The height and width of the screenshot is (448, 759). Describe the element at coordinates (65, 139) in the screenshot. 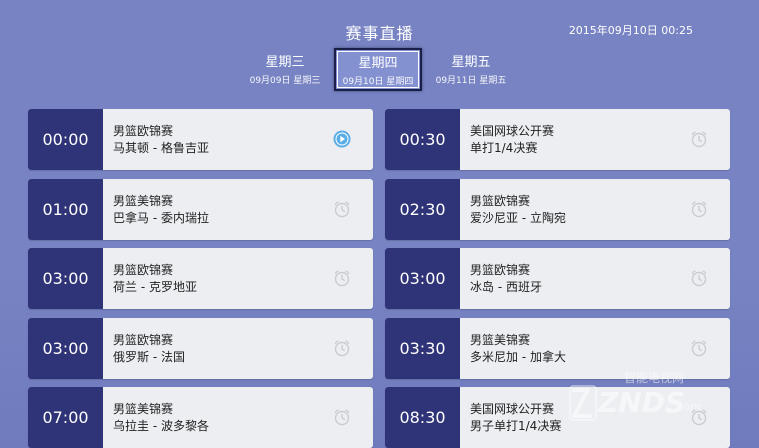

I see `event-time: 00:00` at that location.